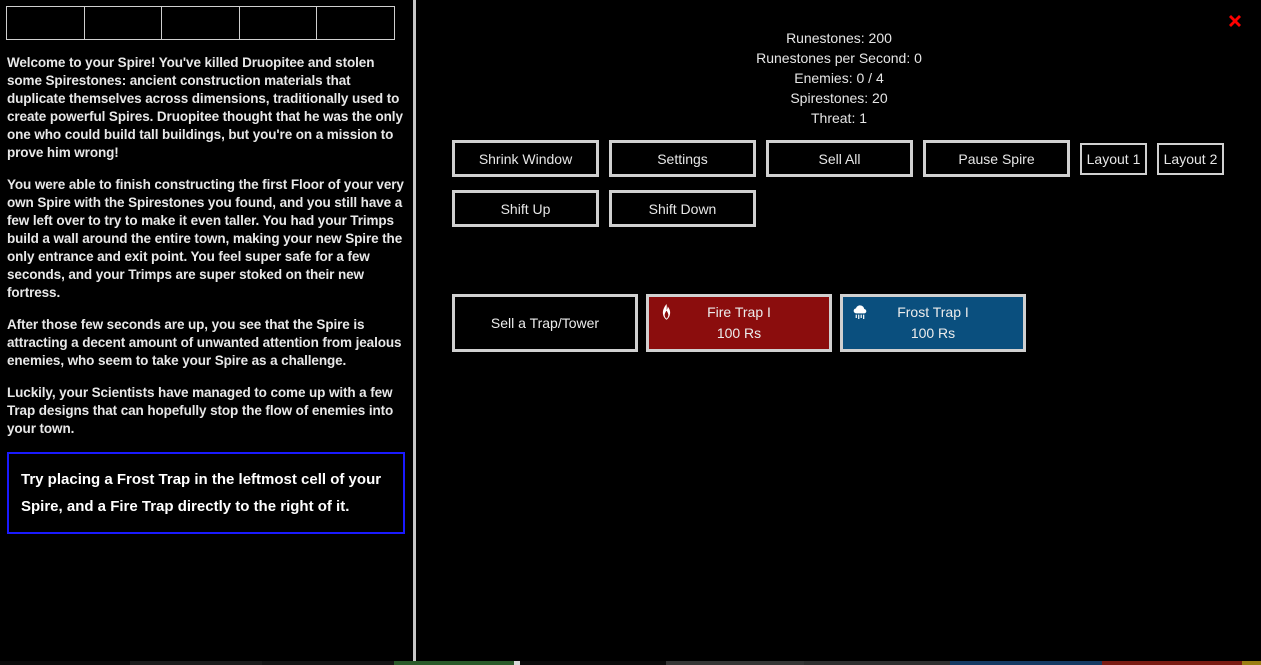  What do you see at coordinates (525, 208) in the screenshot?
I see `shift-up-button: Shift Up` at bounding box center [525, 208].